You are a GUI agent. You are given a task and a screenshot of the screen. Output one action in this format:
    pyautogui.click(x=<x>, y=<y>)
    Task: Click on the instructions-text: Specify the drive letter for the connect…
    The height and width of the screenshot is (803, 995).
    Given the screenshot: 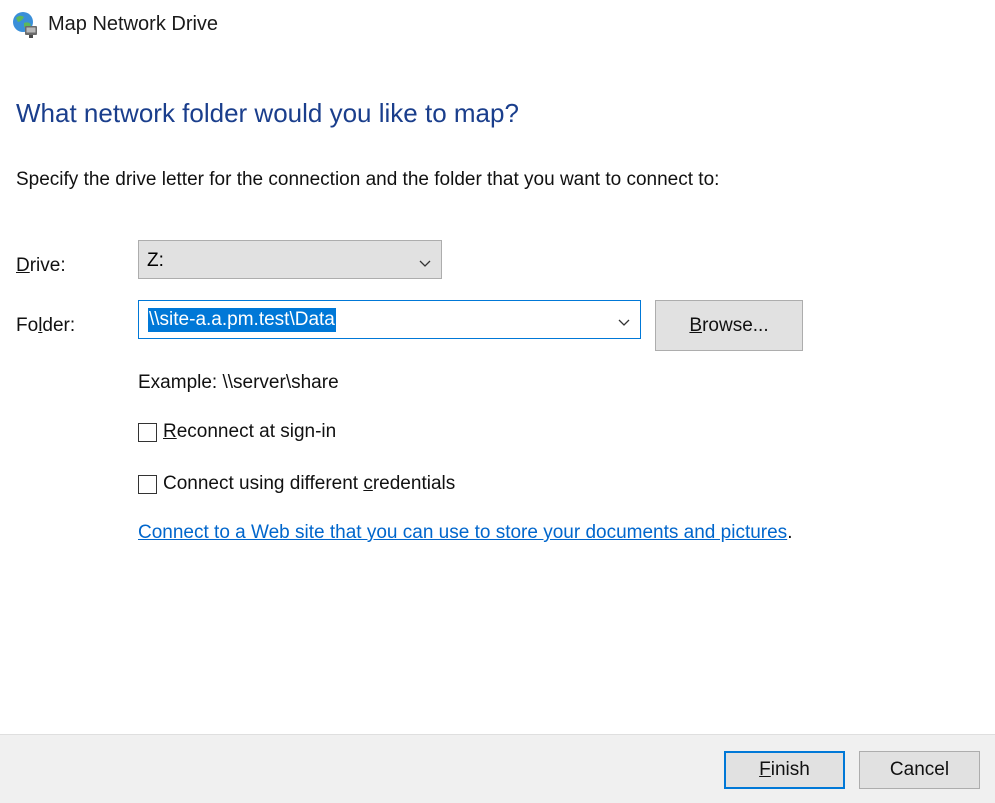 What is the action you would take?
    pyautogui.click(x=368, y=179)
    